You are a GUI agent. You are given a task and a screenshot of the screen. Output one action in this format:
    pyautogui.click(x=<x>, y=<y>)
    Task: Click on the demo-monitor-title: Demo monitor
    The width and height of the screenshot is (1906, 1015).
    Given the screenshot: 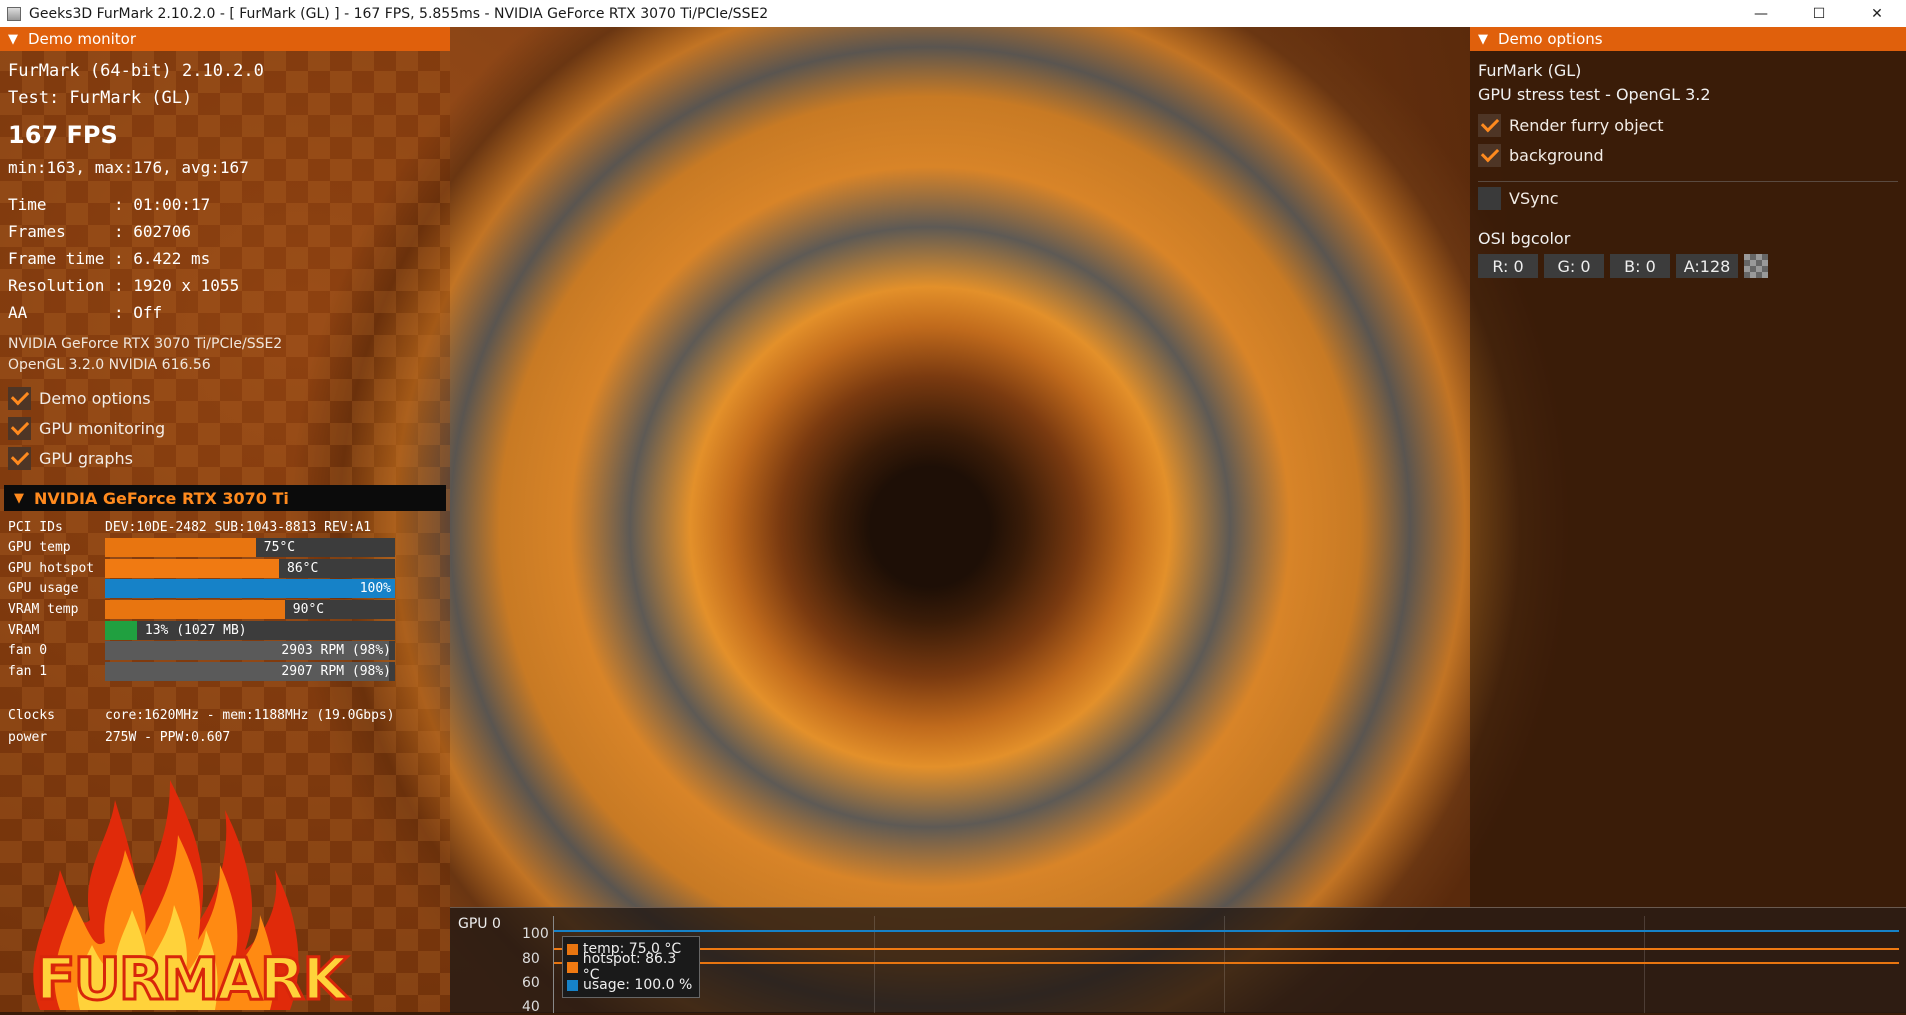 What is the action you would take?
    pyautogui.click(x=82, y=39)
    